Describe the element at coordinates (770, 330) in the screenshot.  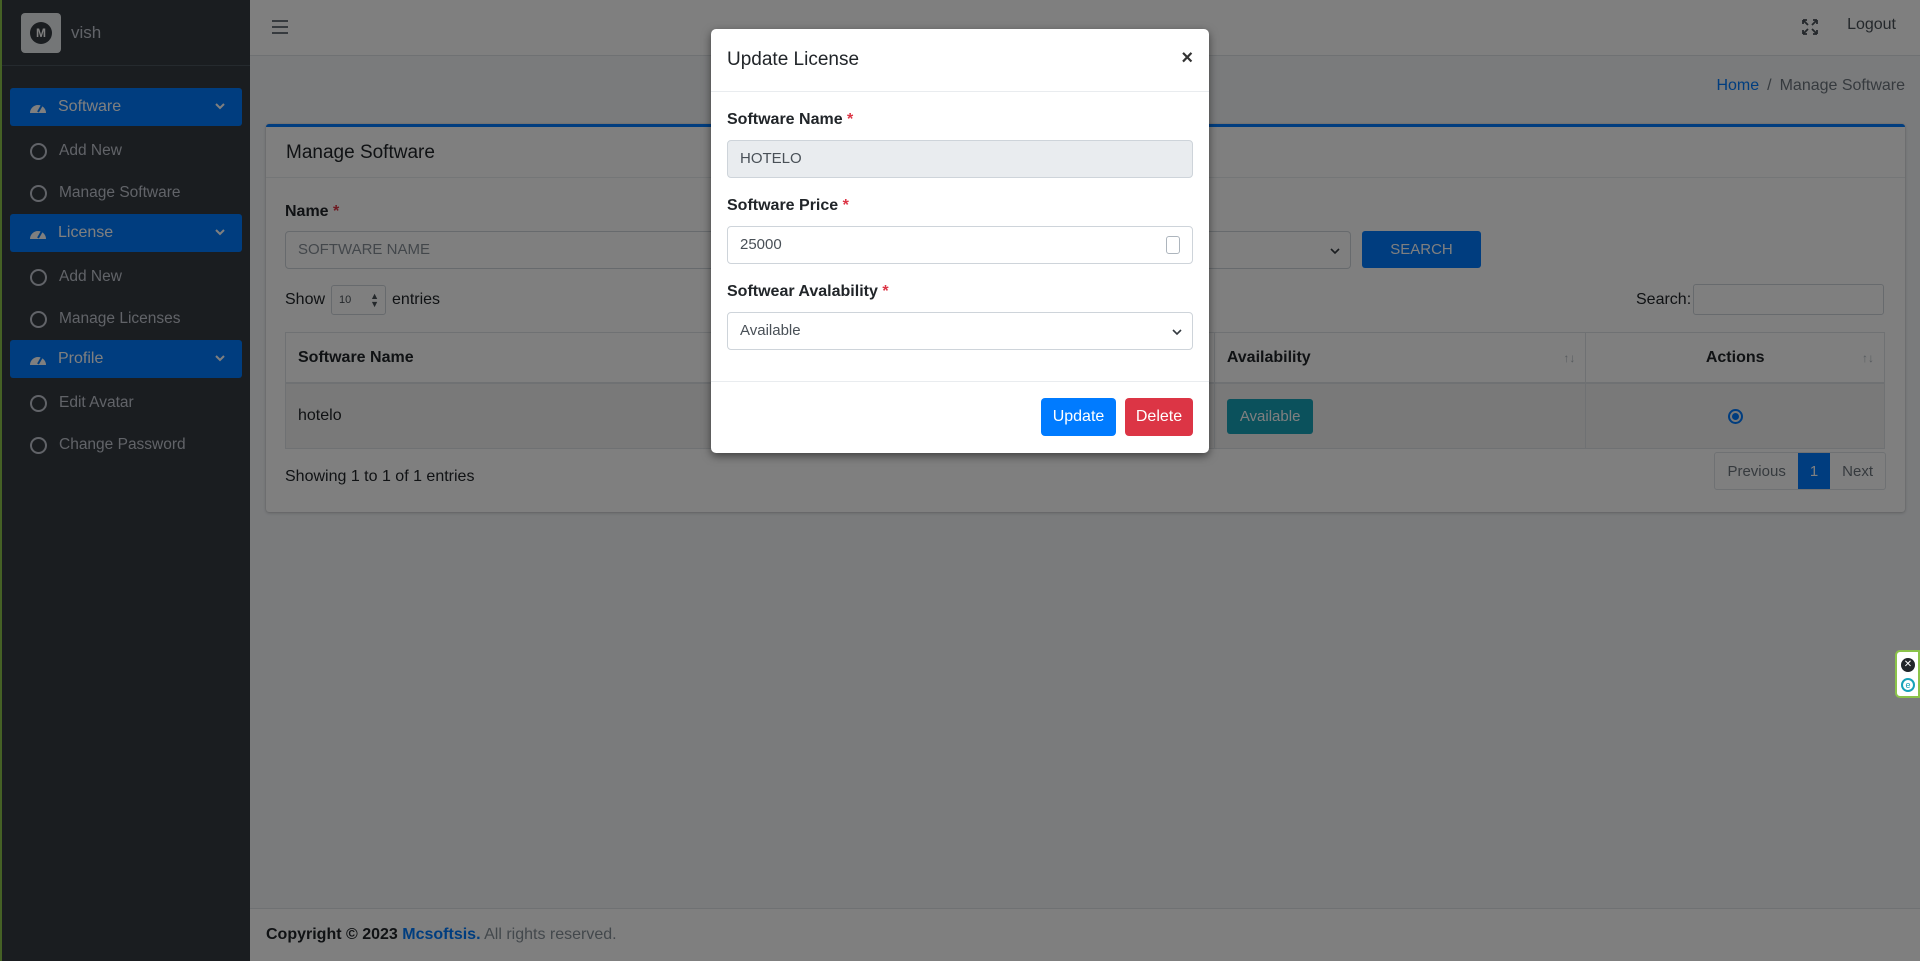
I see `availability-selected-value: Available` at that location.